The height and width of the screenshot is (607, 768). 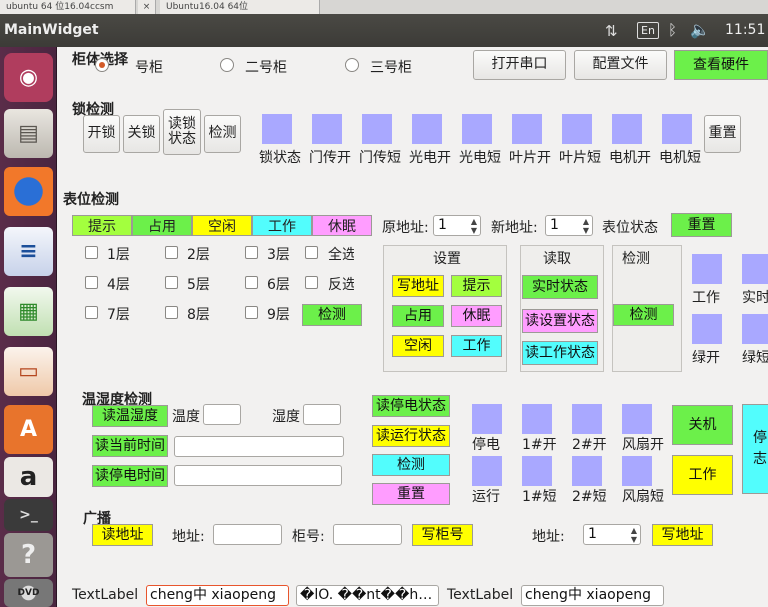 What do you see at coordinates (198, 255) in the screenshot?
I see `floor-2-label: 2层` at bounding box center [198, 255].